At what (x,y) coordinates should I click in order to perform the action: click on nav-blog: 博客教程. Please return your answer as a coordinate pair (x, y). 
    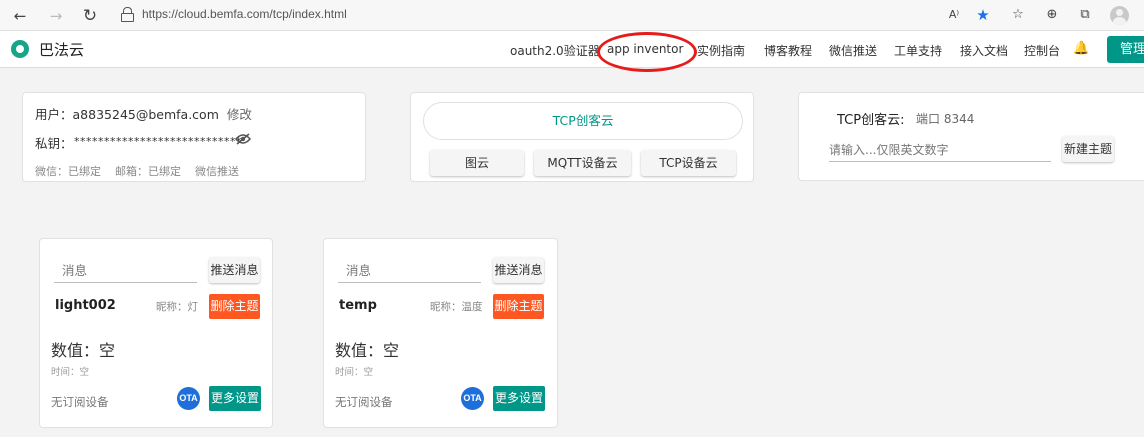
    Looking at the image, I should click on (788, 50).